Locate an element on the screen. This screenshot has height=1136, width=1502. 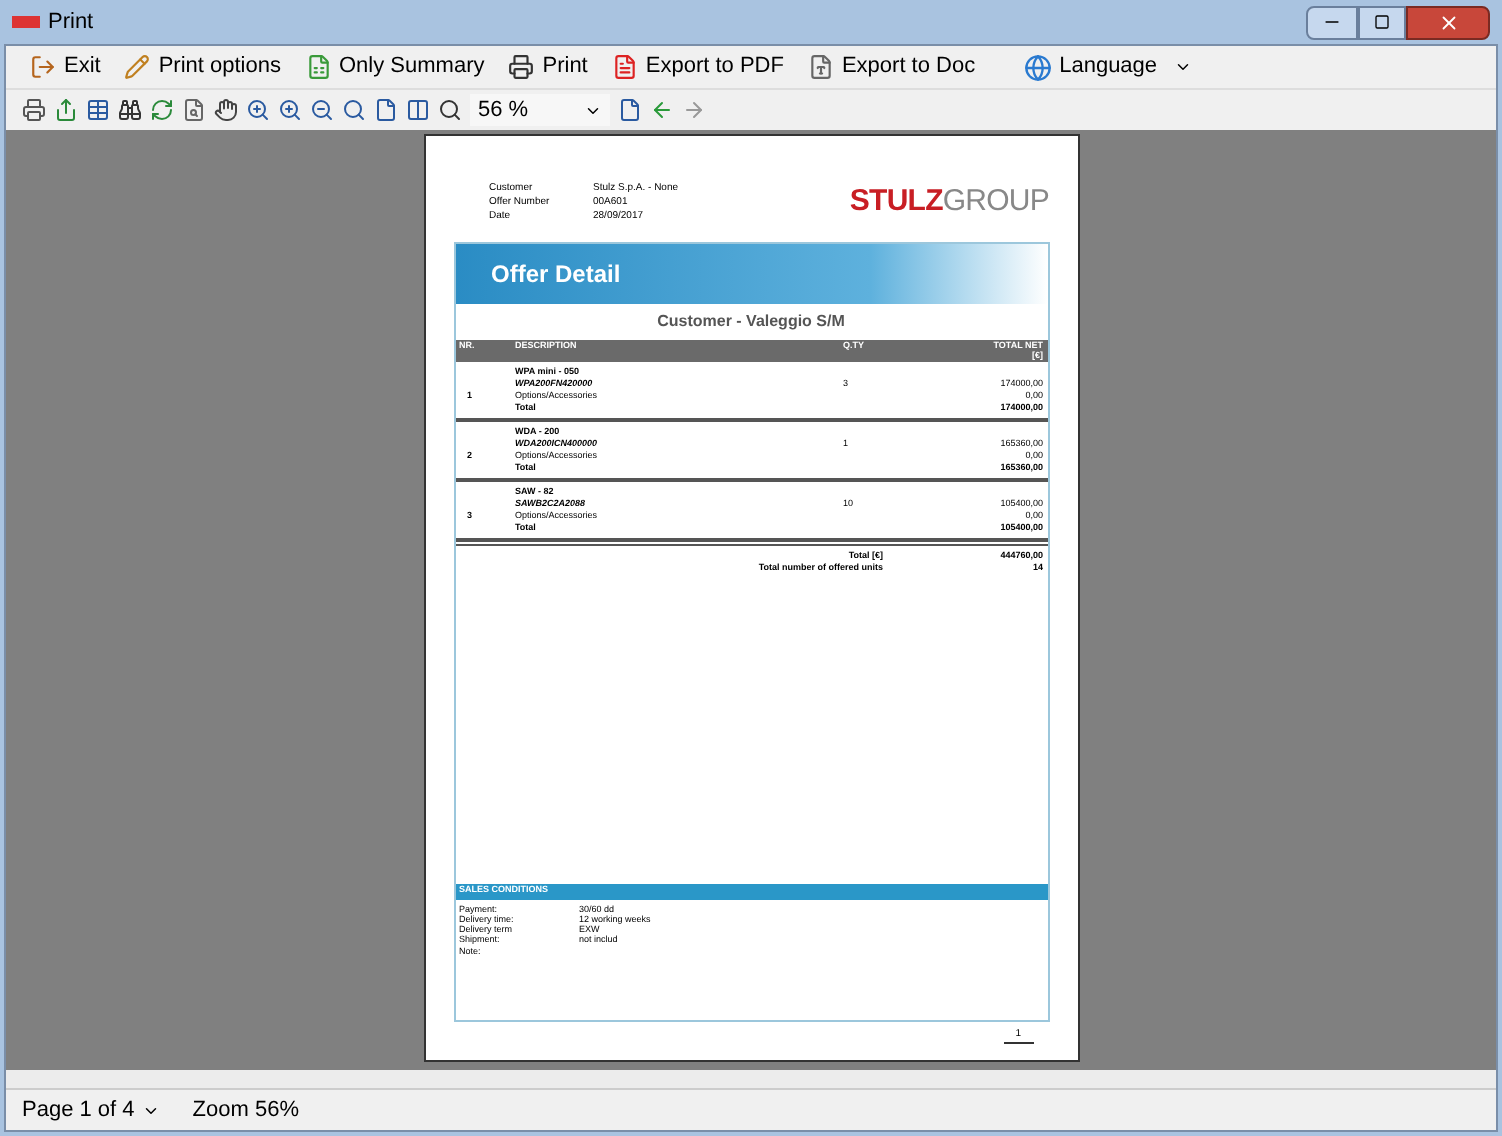
caret-icon is located at coordinates (1182, 67).